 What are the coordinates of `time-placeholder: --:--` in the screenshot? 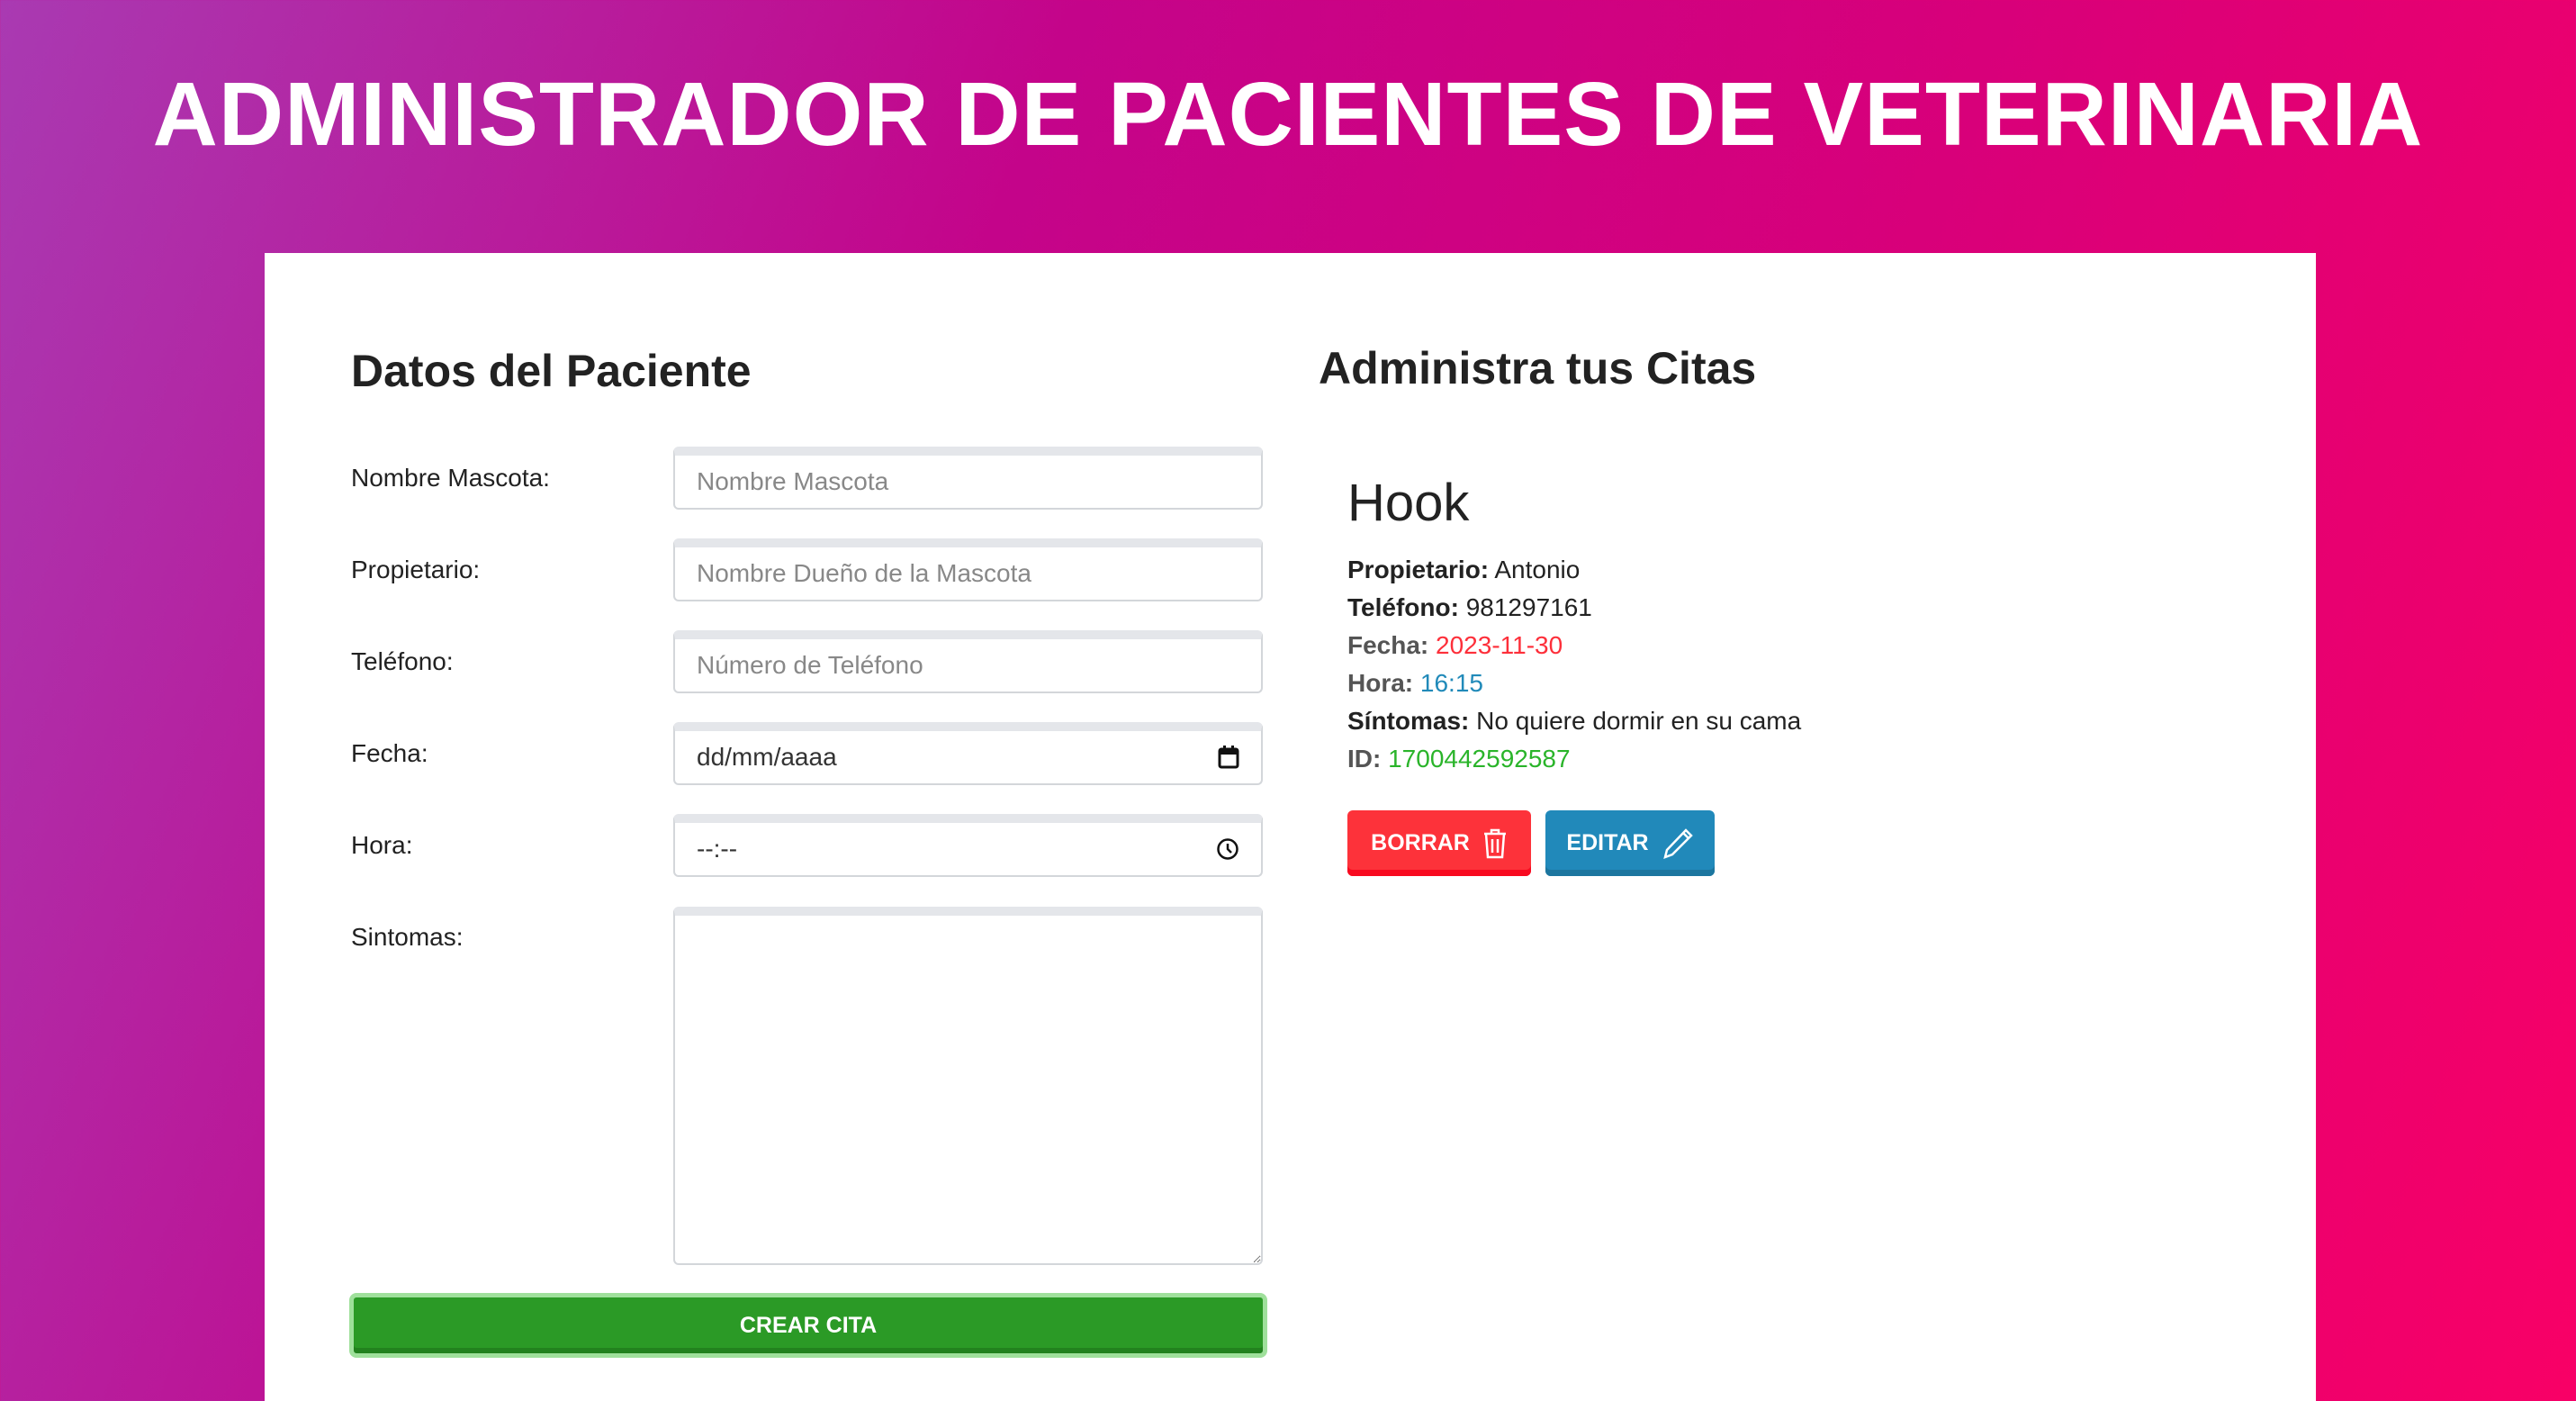 It's located at (717, 849).